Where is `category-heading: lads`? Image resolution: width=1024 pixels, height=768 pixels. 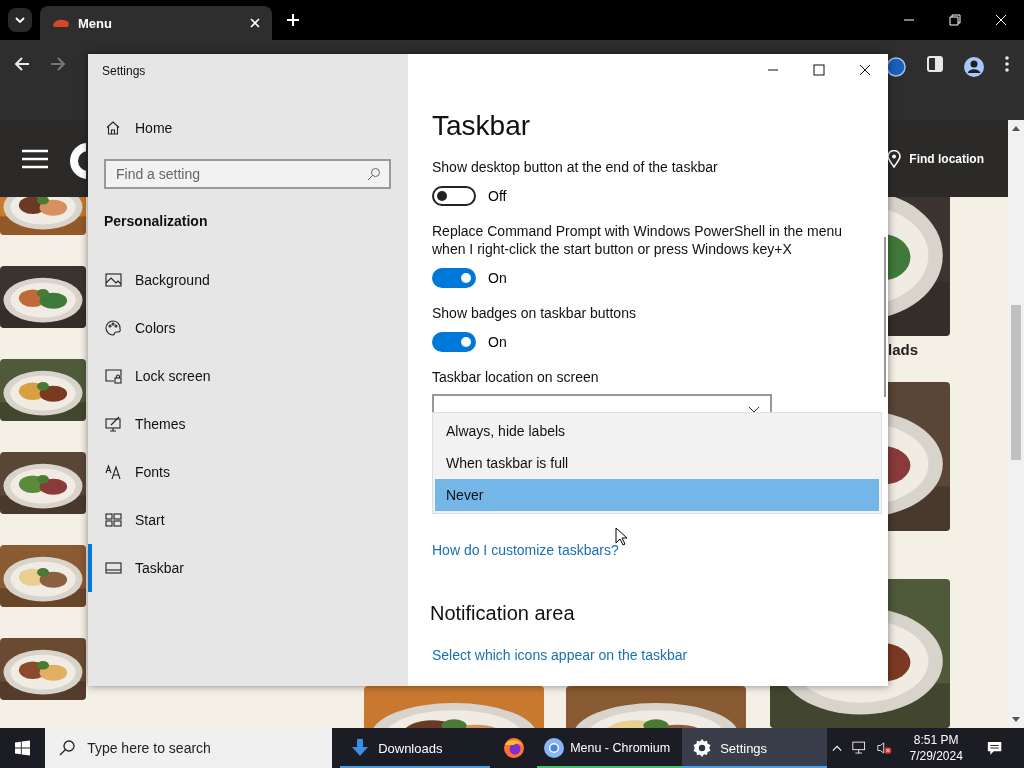 category-heading: lads is located at coordinates (903, 350).